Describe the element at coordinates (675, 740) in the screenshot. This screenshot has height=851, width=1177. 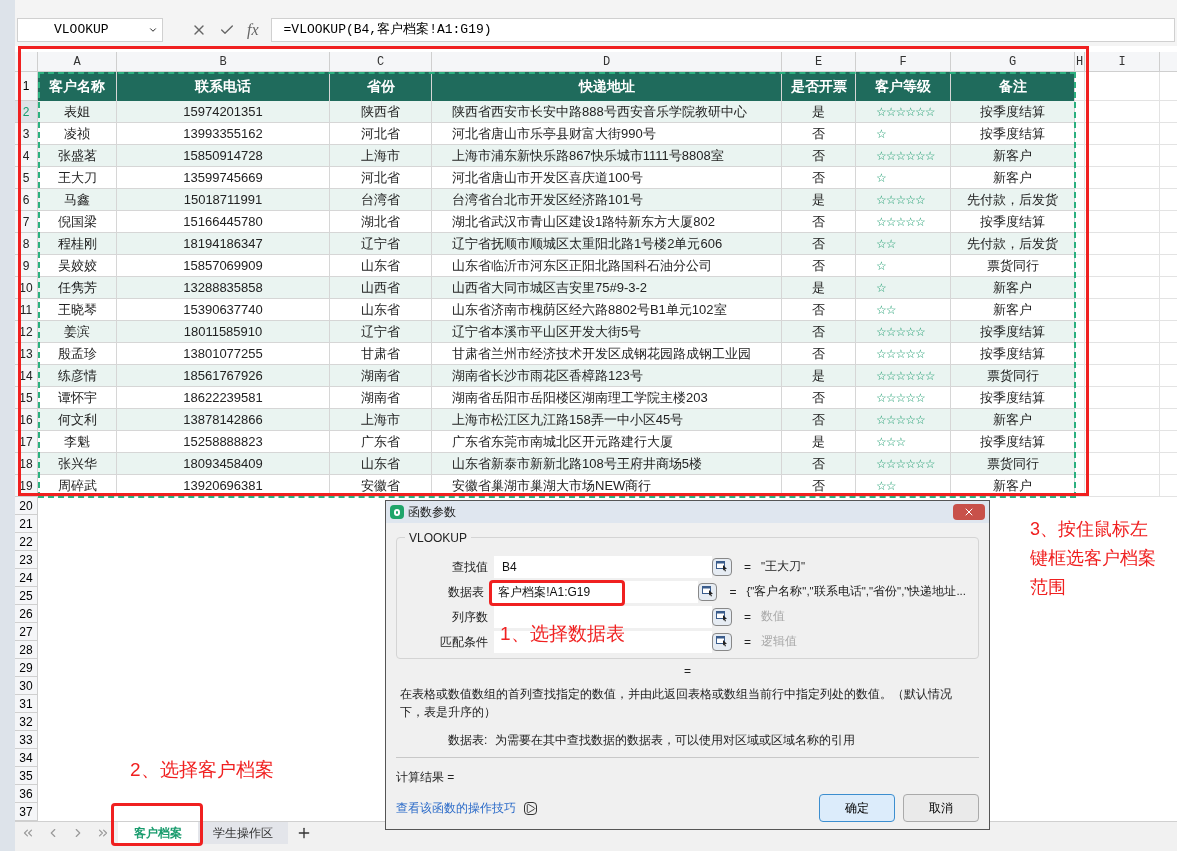
I see `argument-description: 为需要在其中查找数据的数据表，可以使用对区域或区域名称的引用` at that location.